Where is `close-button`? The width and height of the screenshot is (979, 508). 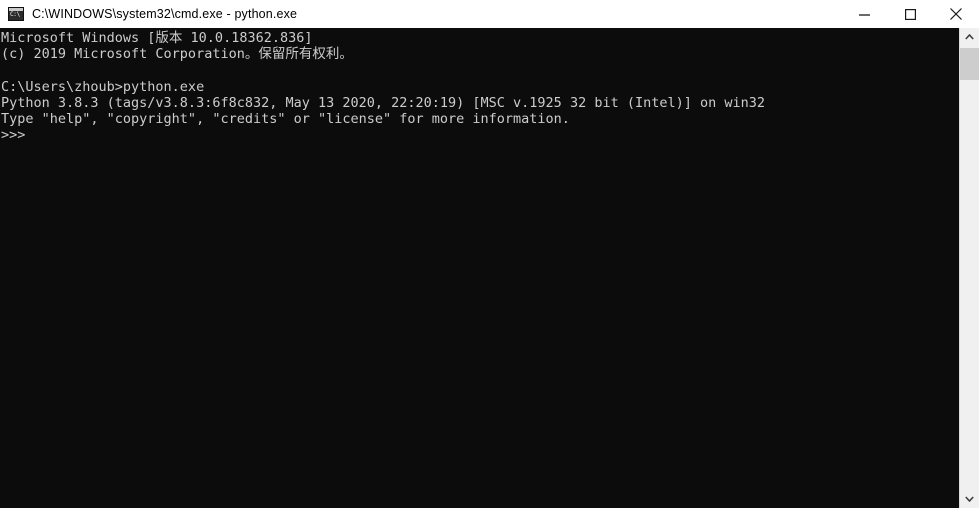
close-button is located at coordinates (956, 14).